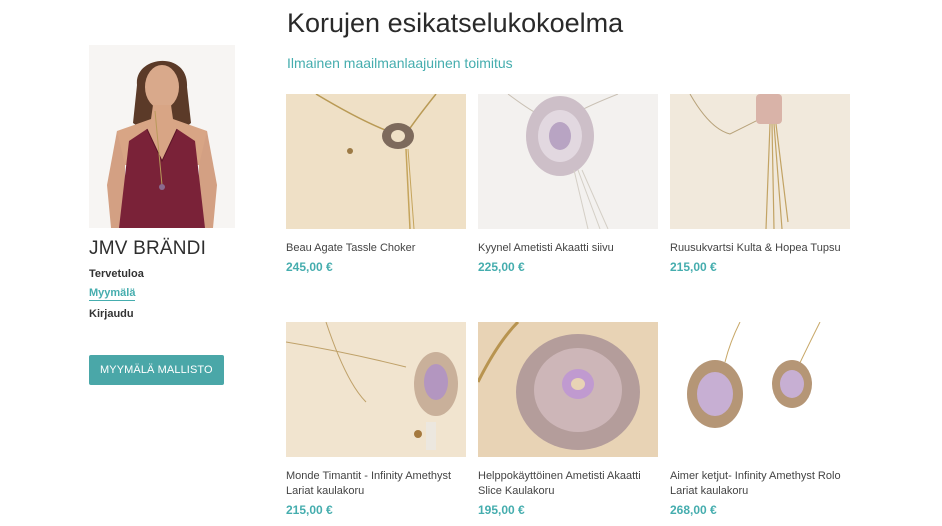 The height and width of the screenshot is (526, 942). What do you see at coordinates (148, 248) in the screenshot?
I see `brand-name: JMV BRÄNDI` at bounding box center [148, 248].